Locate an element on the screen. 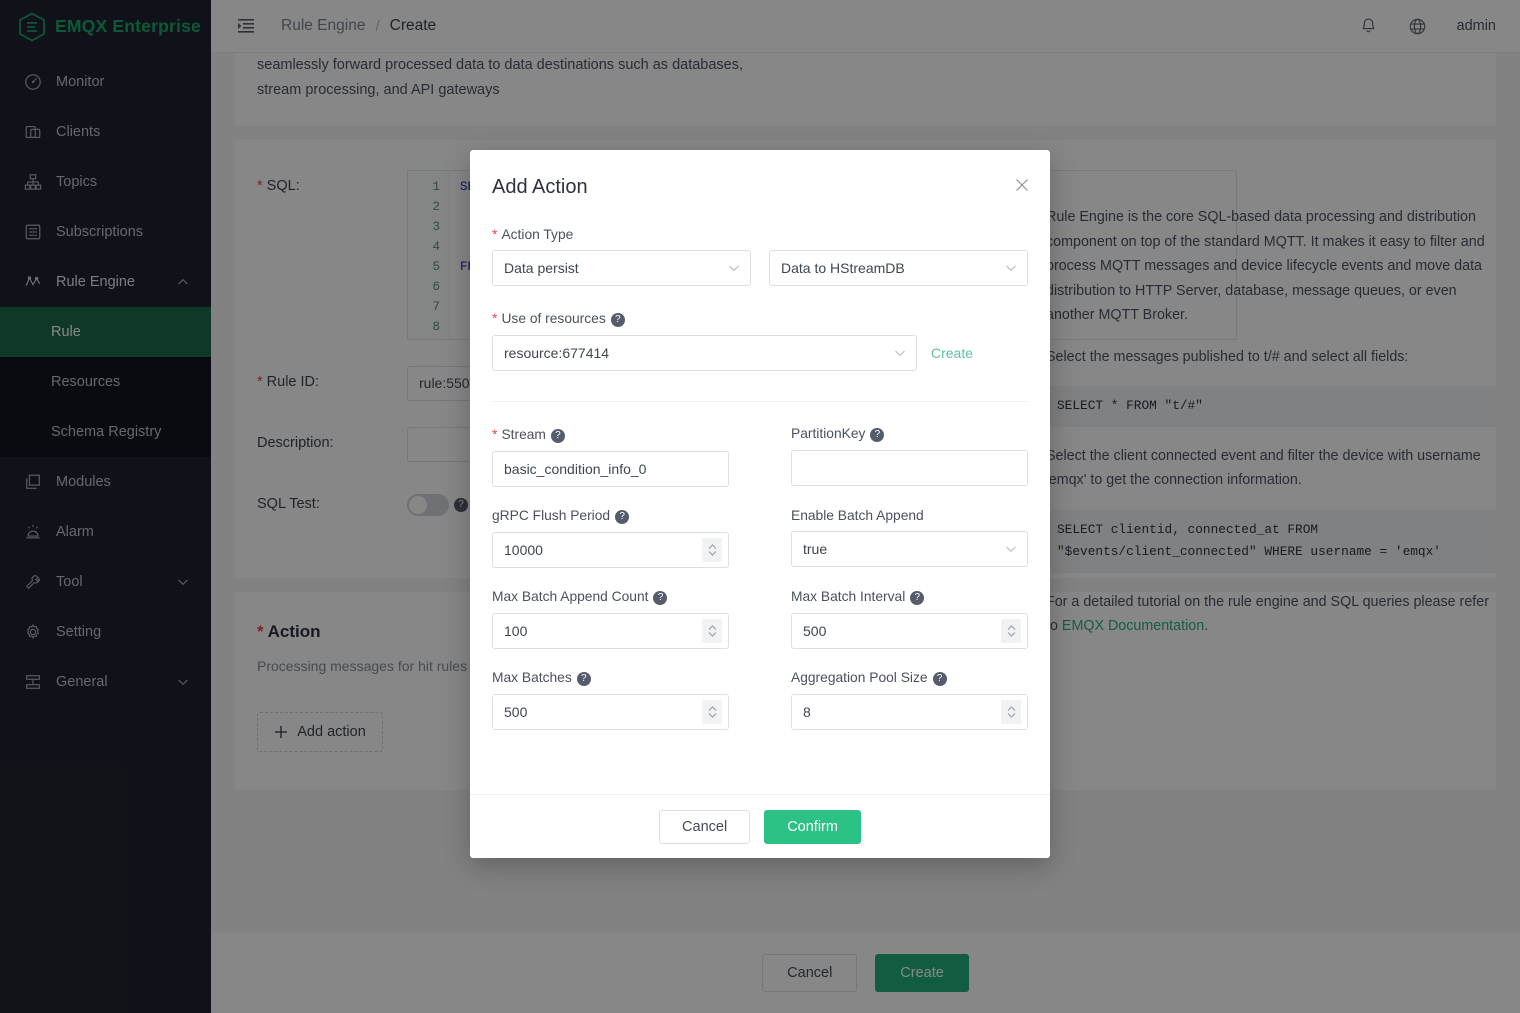 This screenshot has width=1520, height=1013. field-max-batch-interval: Max Batch Interval? 500 is located at coordinates (909, 619).